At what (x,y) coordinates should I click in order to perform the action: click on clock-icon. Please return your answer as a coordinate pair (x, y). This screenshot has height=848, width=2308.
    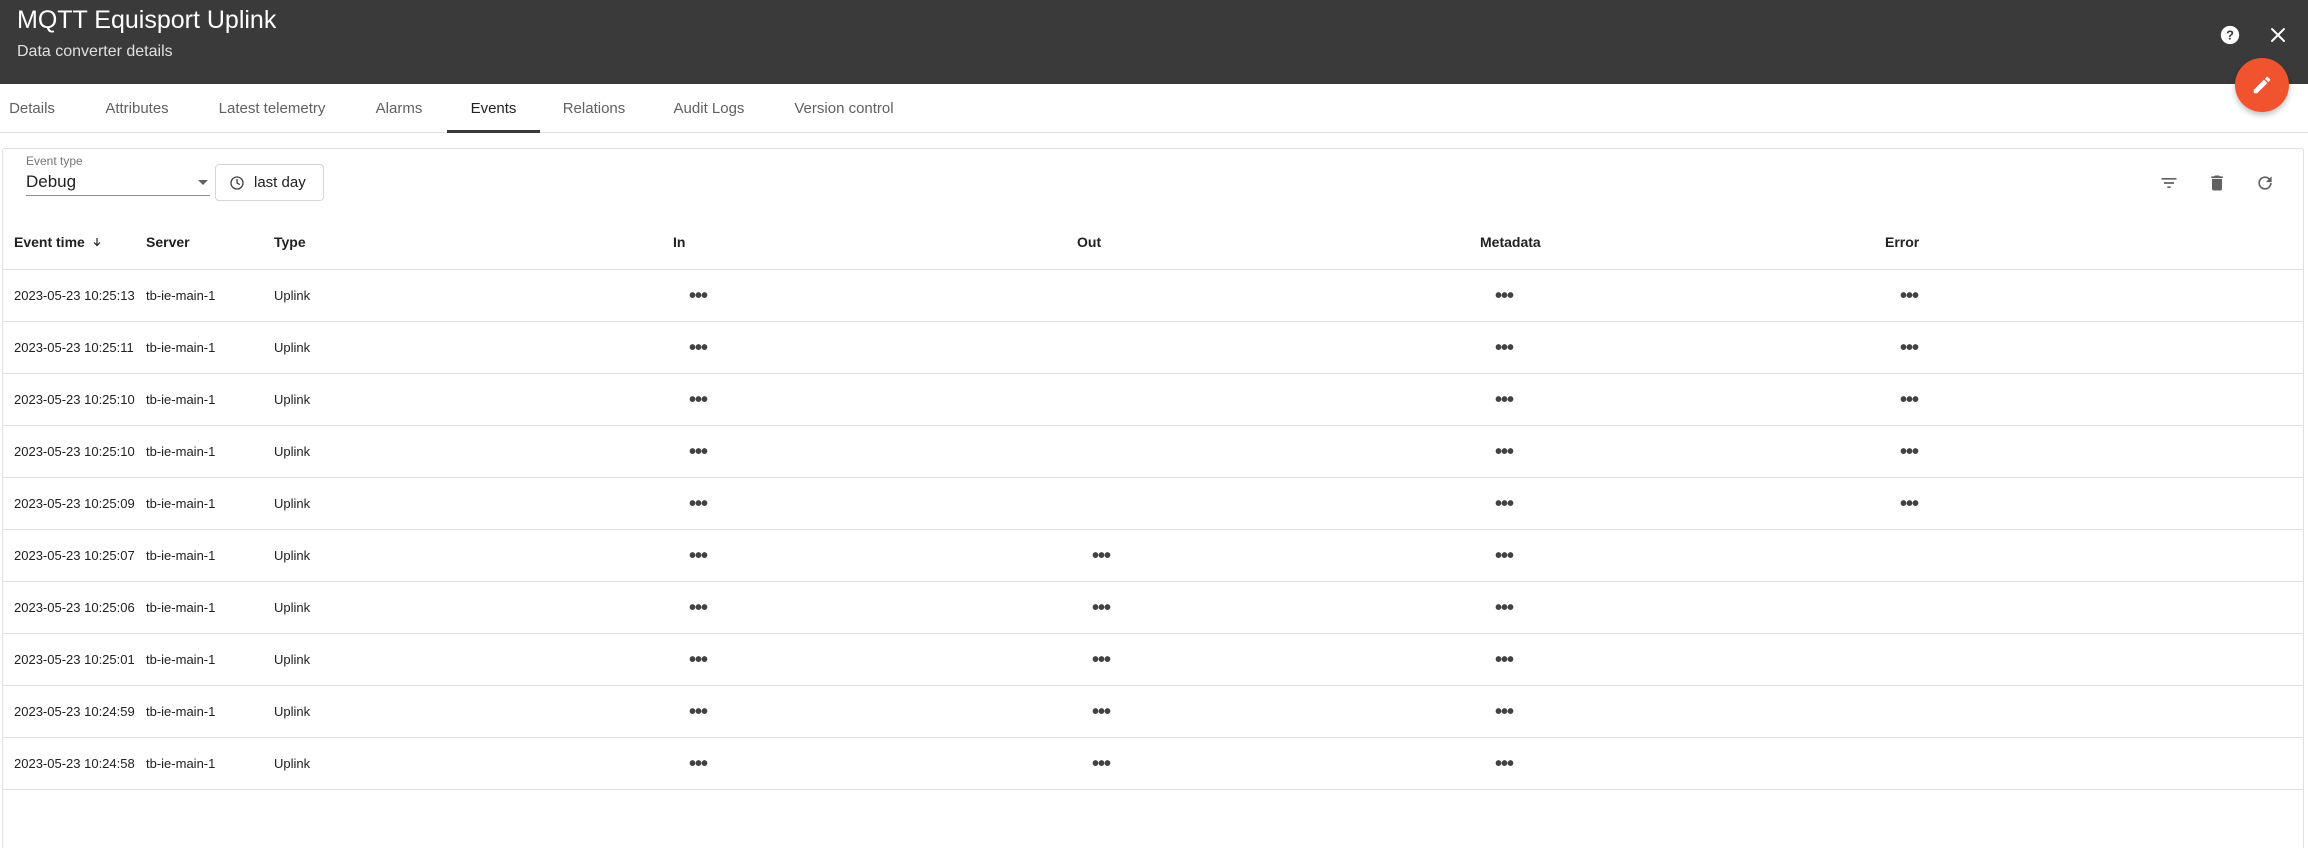
    Looking at the image, I should click on (237, 182).